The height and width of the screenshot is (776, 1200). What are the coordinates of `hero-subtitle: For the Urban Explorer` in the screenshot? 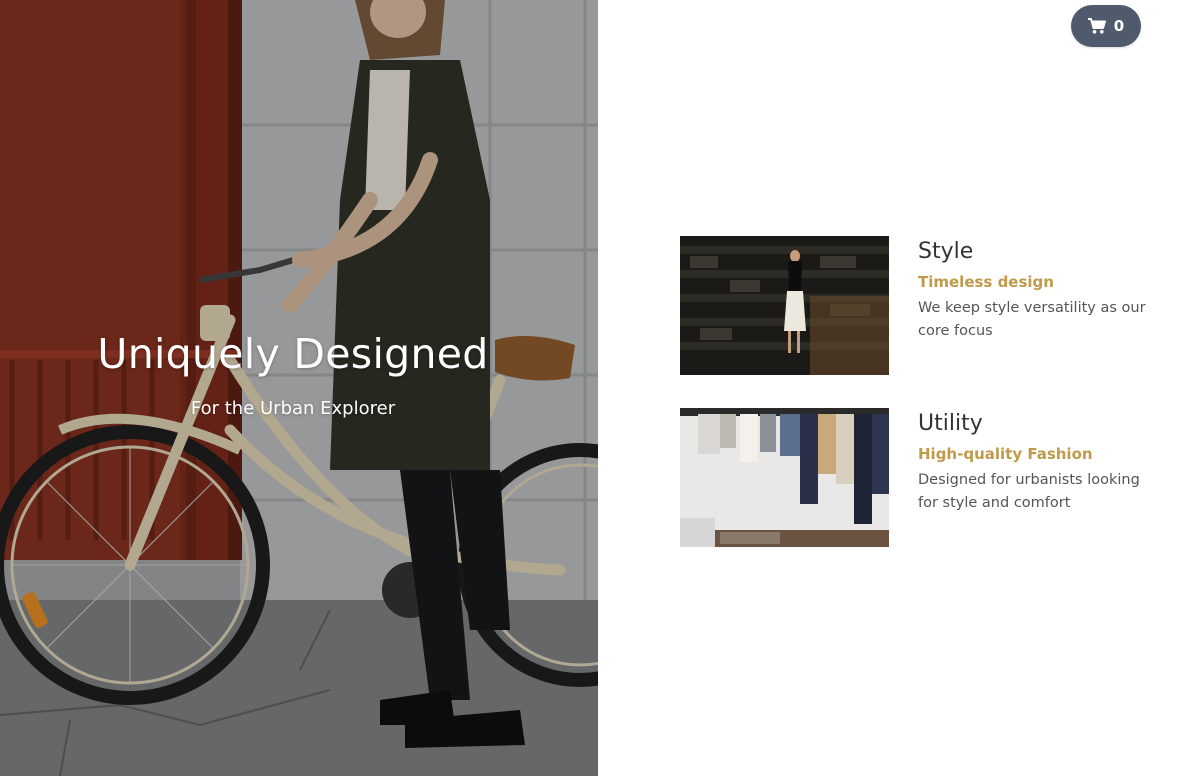 It's located at (293, 408).